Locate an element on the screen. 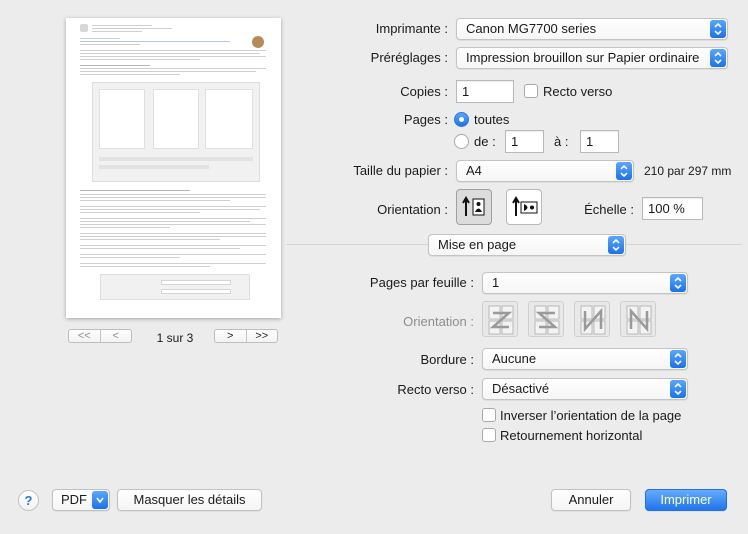  printer-label: Imprimante : is located at coordinates (411, 28).